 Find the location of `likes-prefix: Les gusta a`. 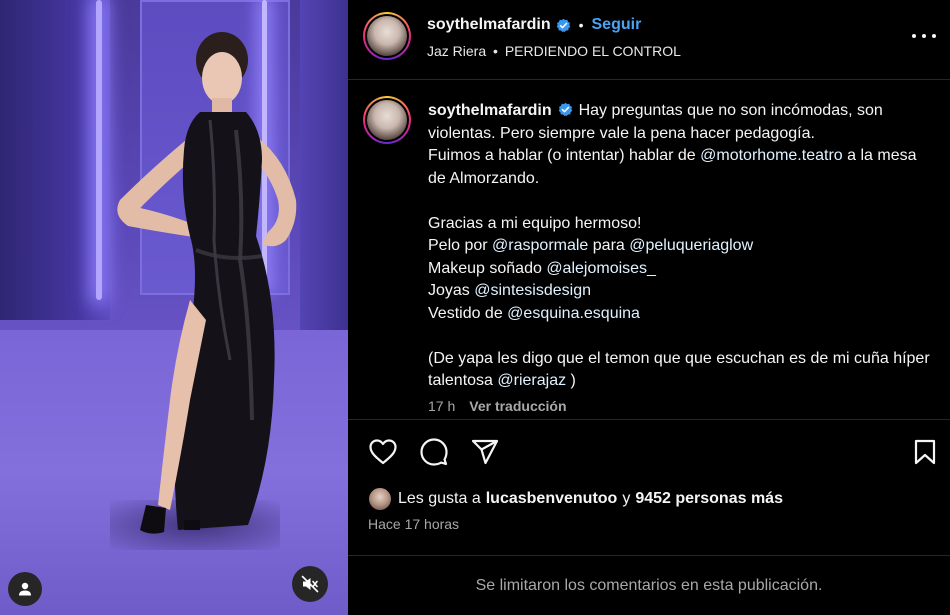

likes-prefix: Les gusta a is located at coordinates (439, 498).